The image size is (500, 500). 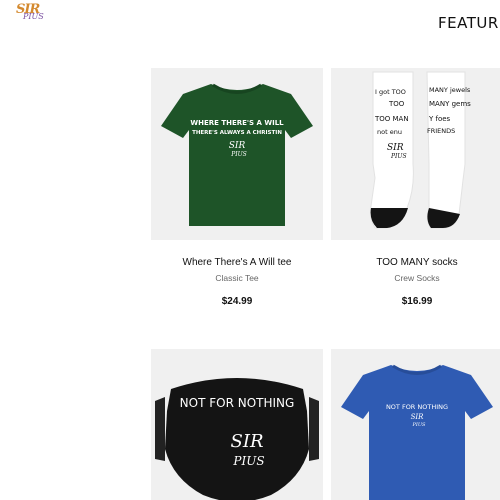 What do you see at coordinates (237, 133) in the screenshot?
I see `tee-art-line2: THERE'S ALWAYS A CHRISTIN` at bounding box center [237, 133].